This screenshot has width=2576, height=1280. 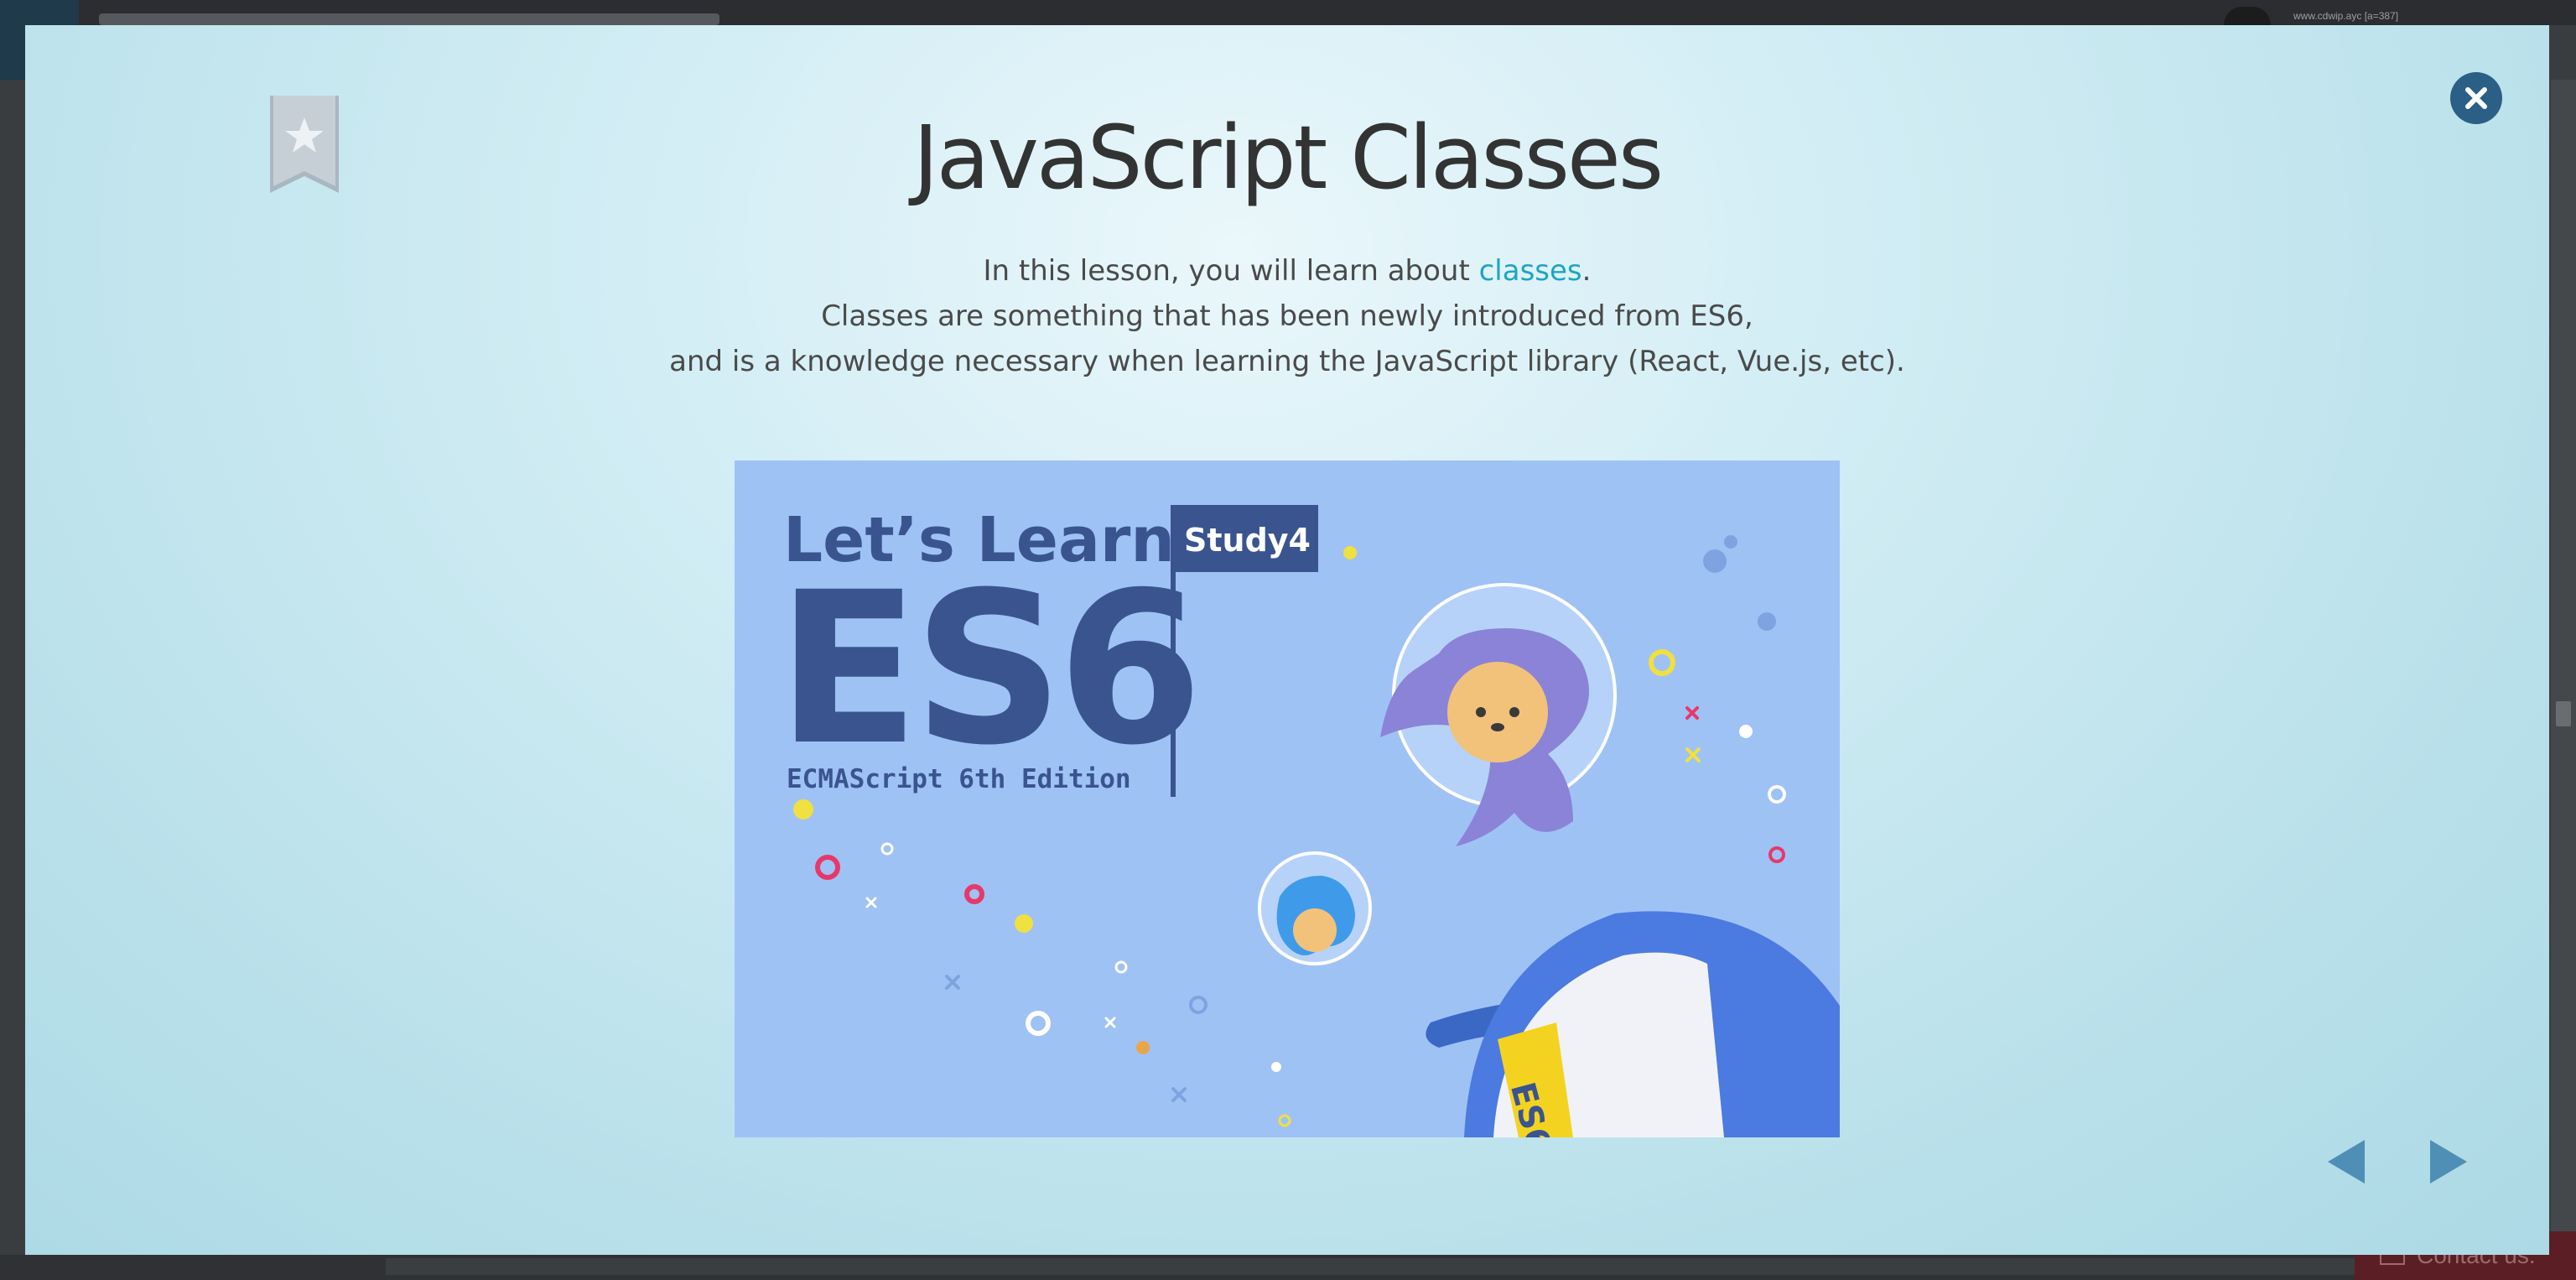 I want to click on background-horizontal-scrollbar, so click(x=1459, y=1266).